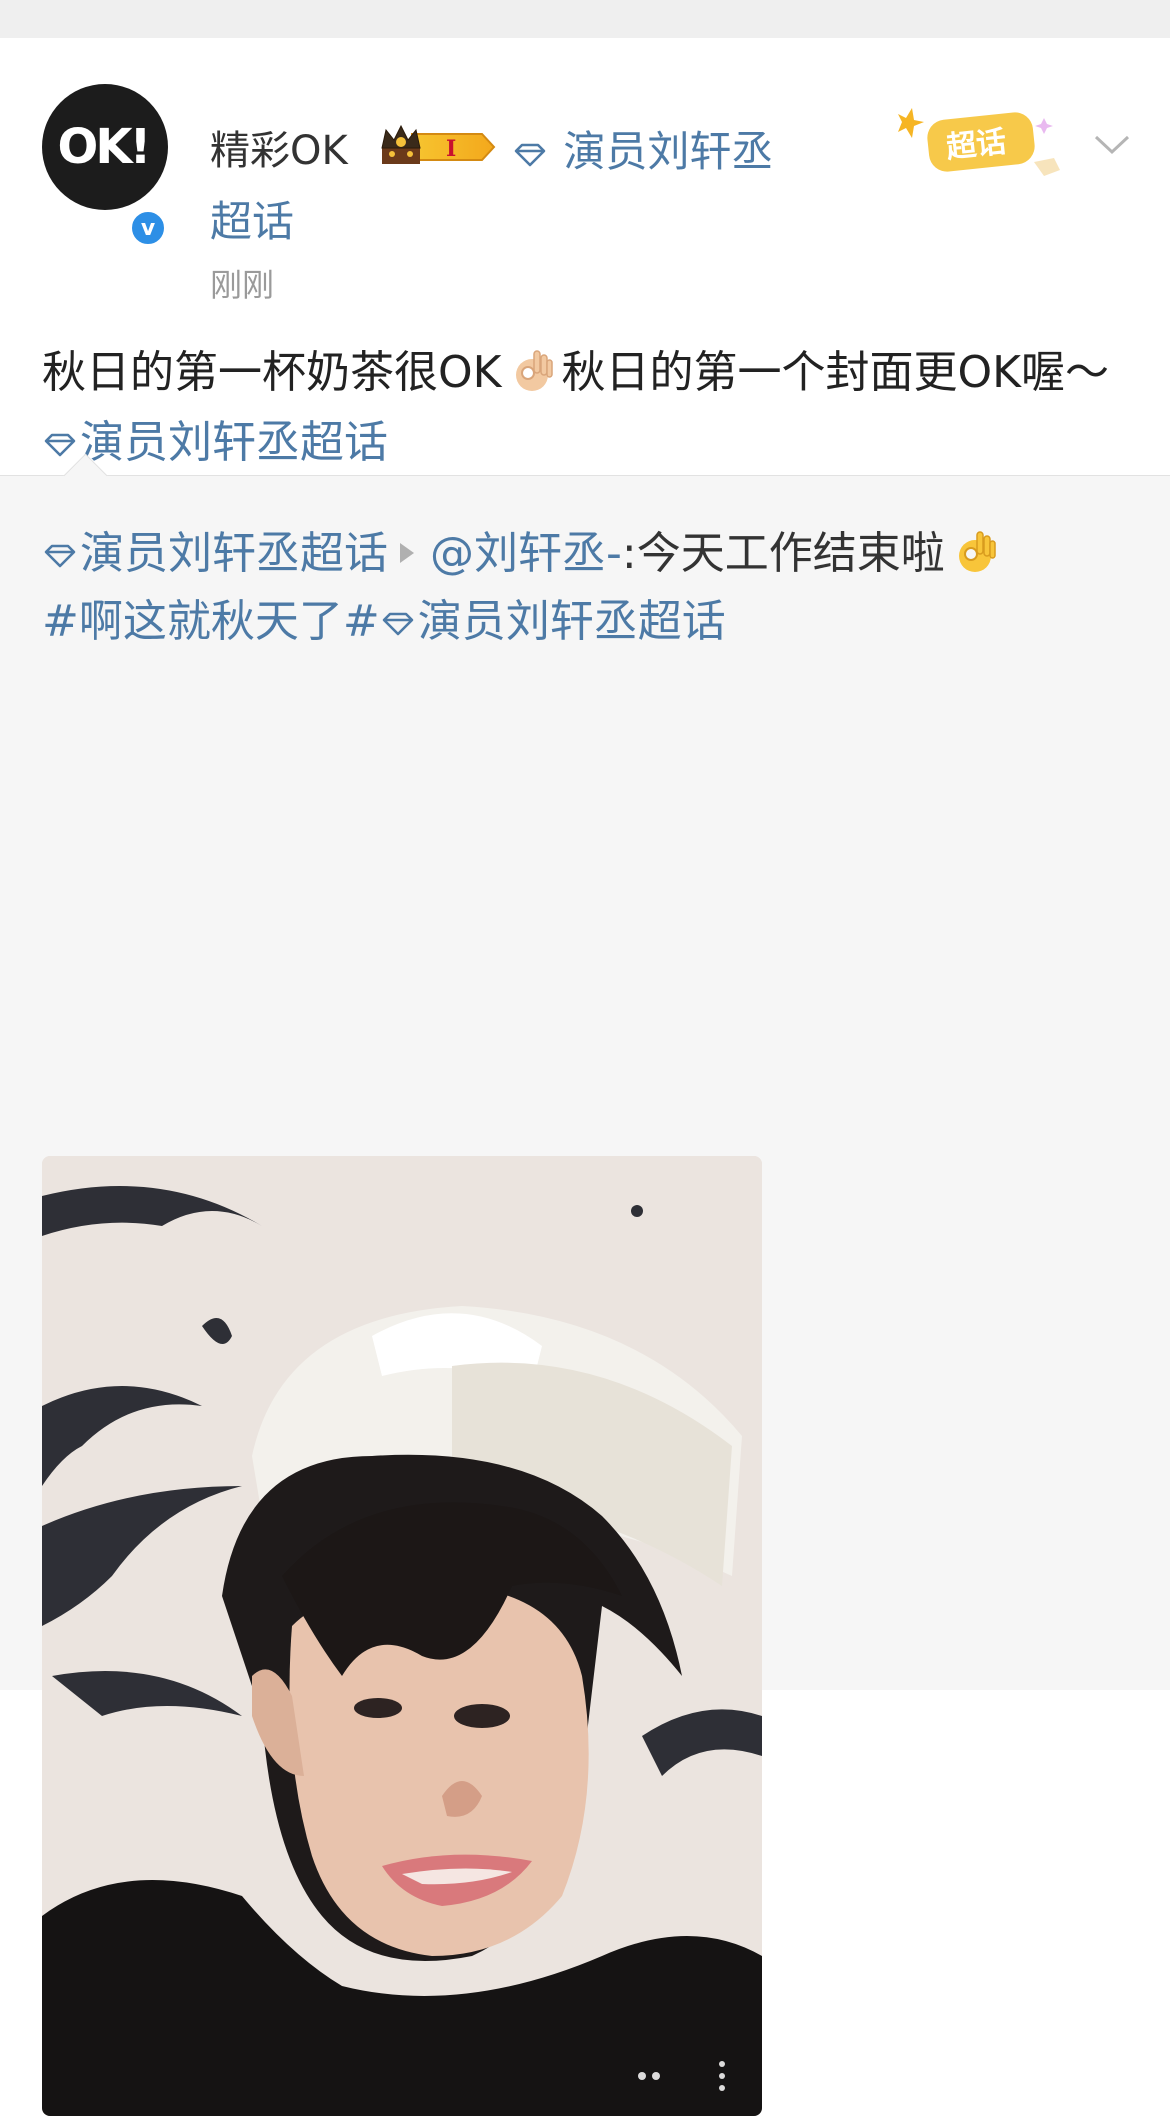  I want to click on supertopic-badge-icon: 超话, so click(984, 145).